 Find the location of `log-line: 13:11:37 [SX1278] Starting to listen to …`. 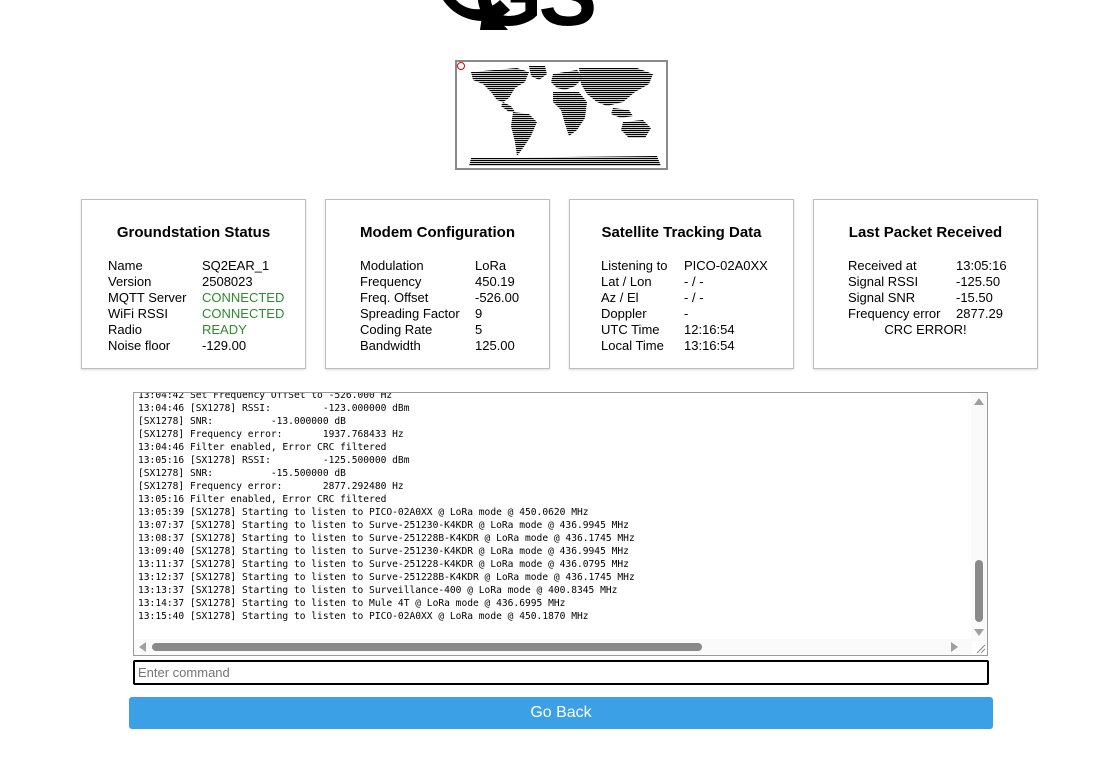

log-line: 13:11:37 [SX1278] Starting to listen to … is located at coordinates (383, 564).